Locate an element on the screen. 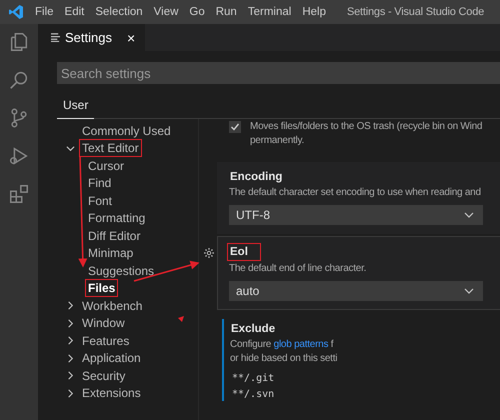 This screenshot has width=500, height=420. menu-item: Help is located at coordinates (314, 12).